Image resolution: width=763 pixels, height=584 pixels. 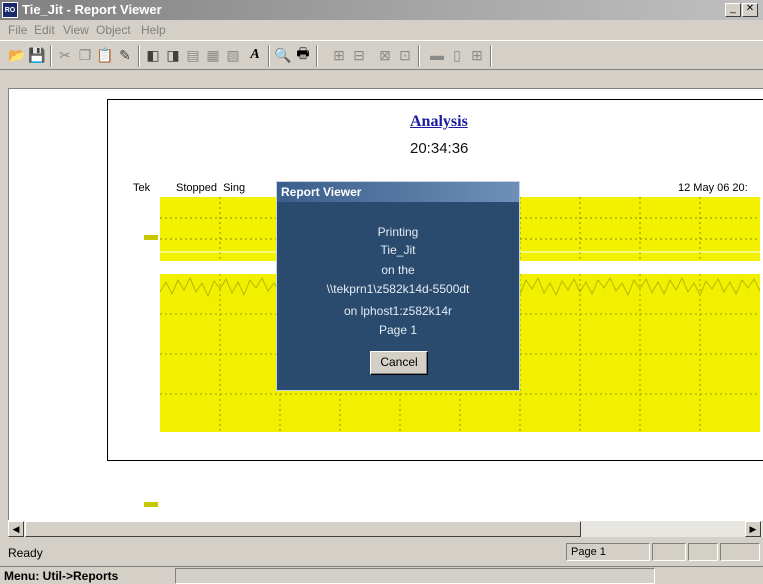 What do you see at coordinates (76, 30) in the screenshot?
I see `menu-view: View` at bounding box center [76, 30].